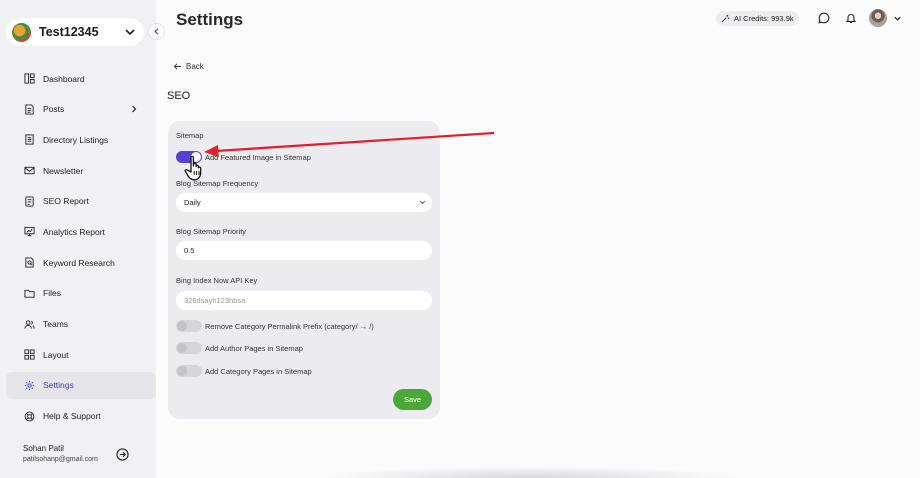 The image size is (920, 478). Describe the element at coordinates (349, 144) in the screenshot. I see `annotation-arrow` at that location.